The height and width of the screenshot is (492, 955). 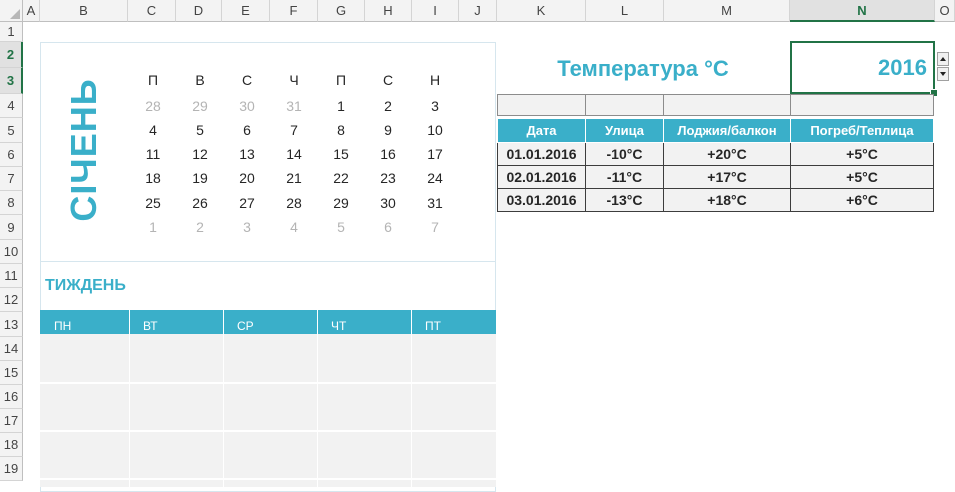 I want to click on row-header-1: 1, so click(x=11, y=32).